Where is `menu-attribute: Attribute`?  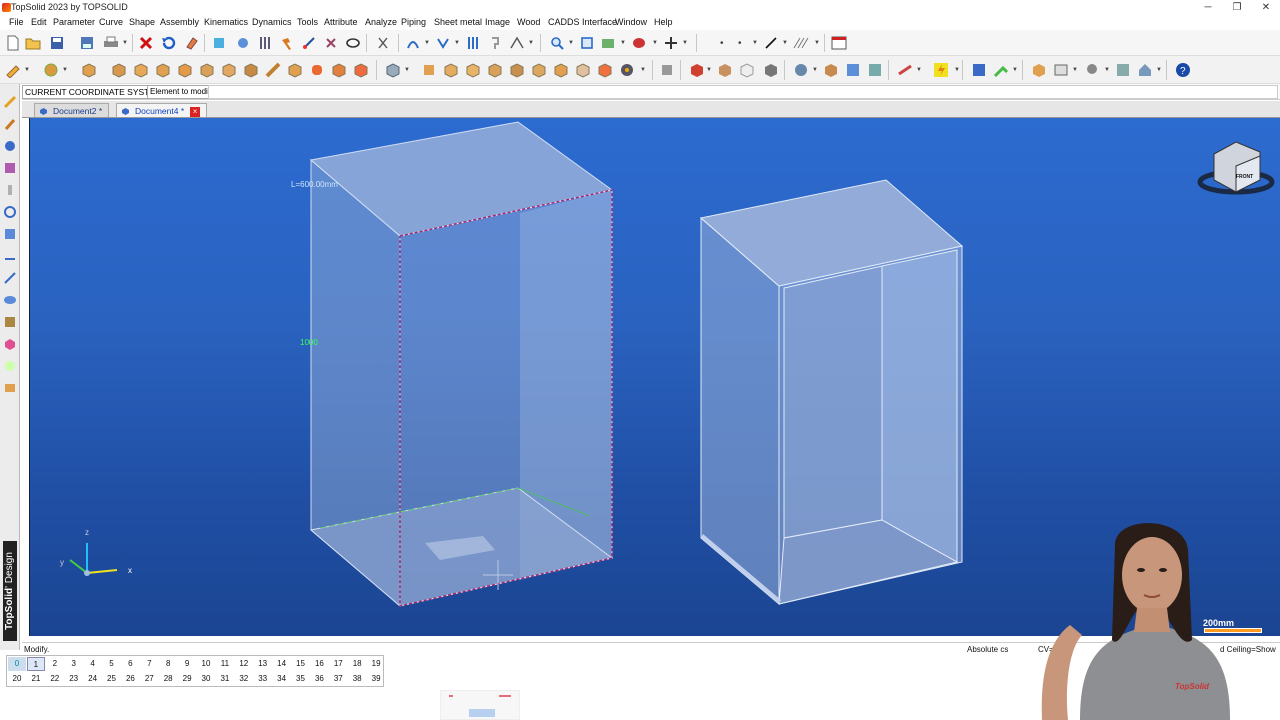 menu-attribute: Attribute is located at coordinates (341, 22).